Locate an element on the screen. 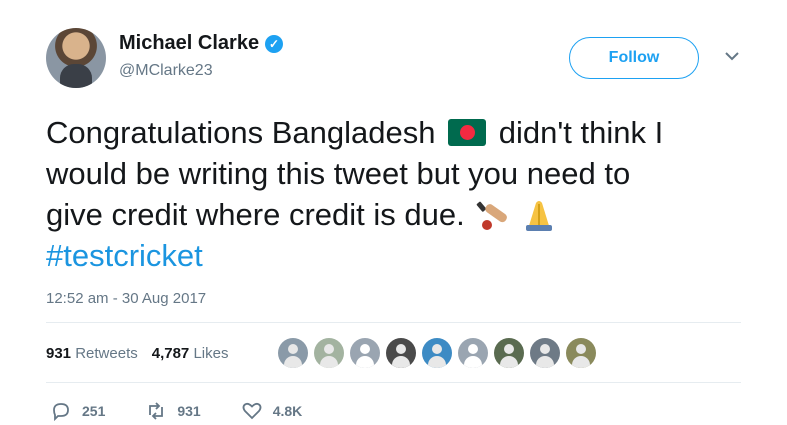 Image resolution: width=787 pixels, height=425 pixels. profile-avatar is located at coordinates (76, 58).